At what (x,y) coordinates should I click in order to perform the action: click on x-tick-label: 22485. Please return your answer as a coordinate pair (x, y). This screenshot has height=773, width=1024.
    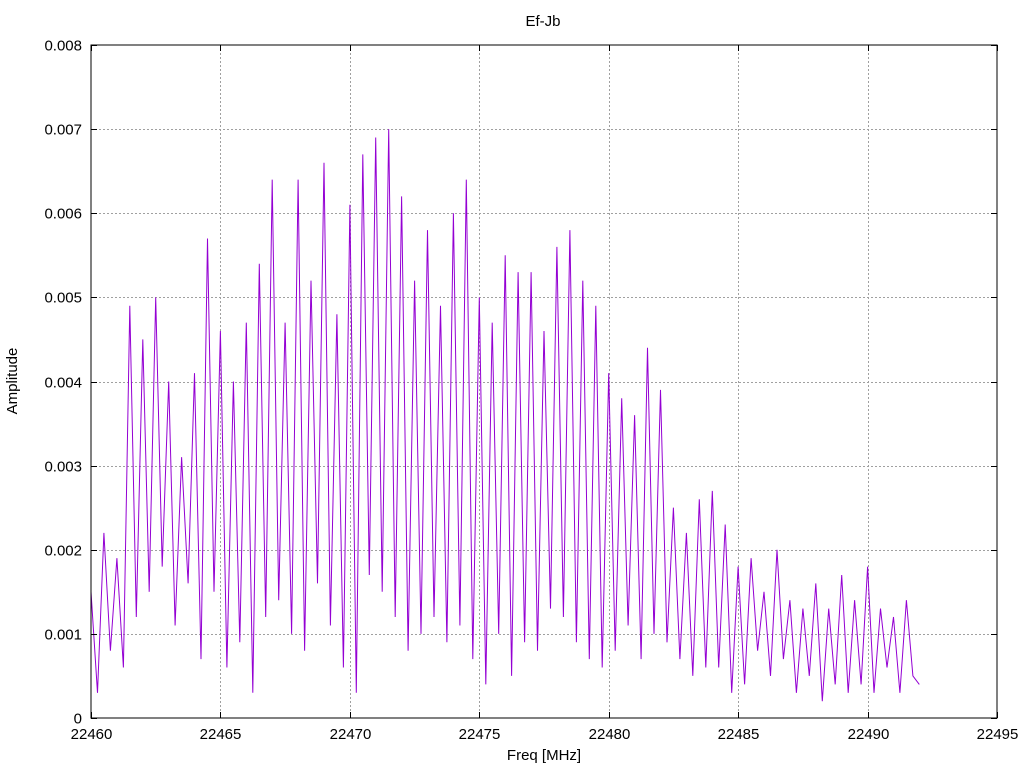
    Looking at the image, I should click on (739, 734).